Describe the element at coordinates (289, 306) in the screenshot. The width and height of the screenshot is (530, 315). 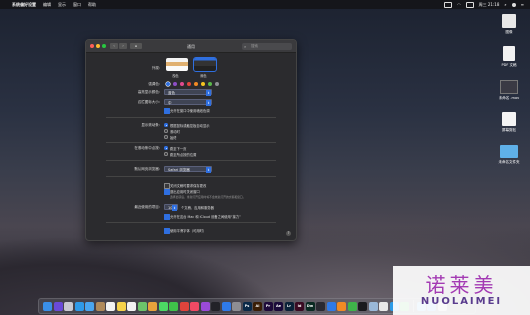
I see `dock-lightroom-icon: Lr` at that location.